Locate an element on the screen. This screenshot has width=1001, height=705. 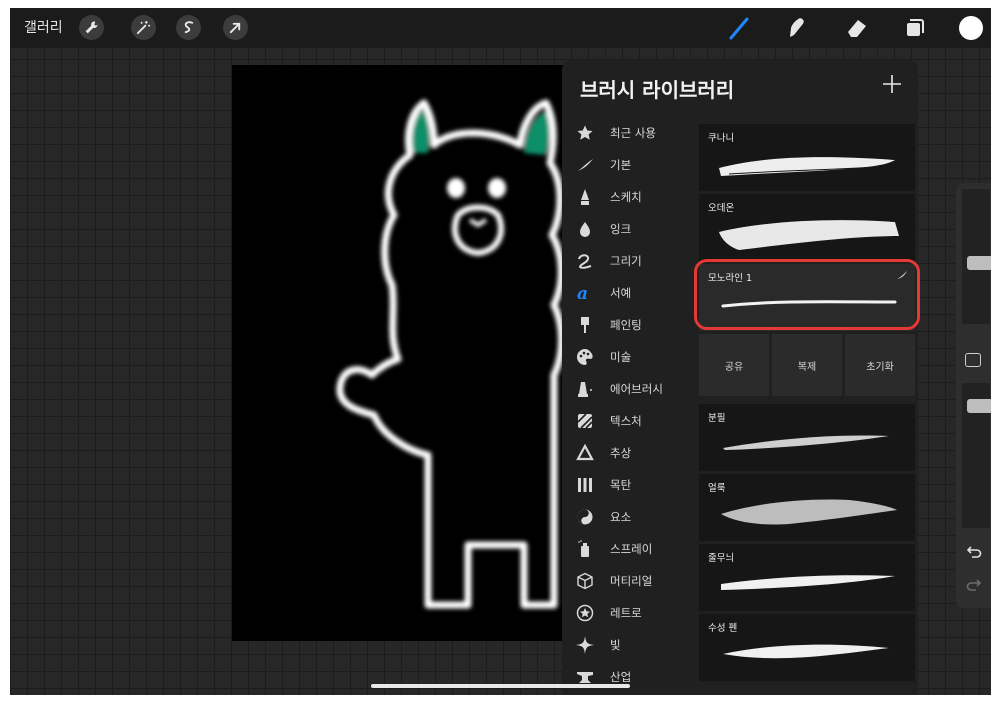
category-airbrush: 에어브러시 is located at coordinates (627, 389).